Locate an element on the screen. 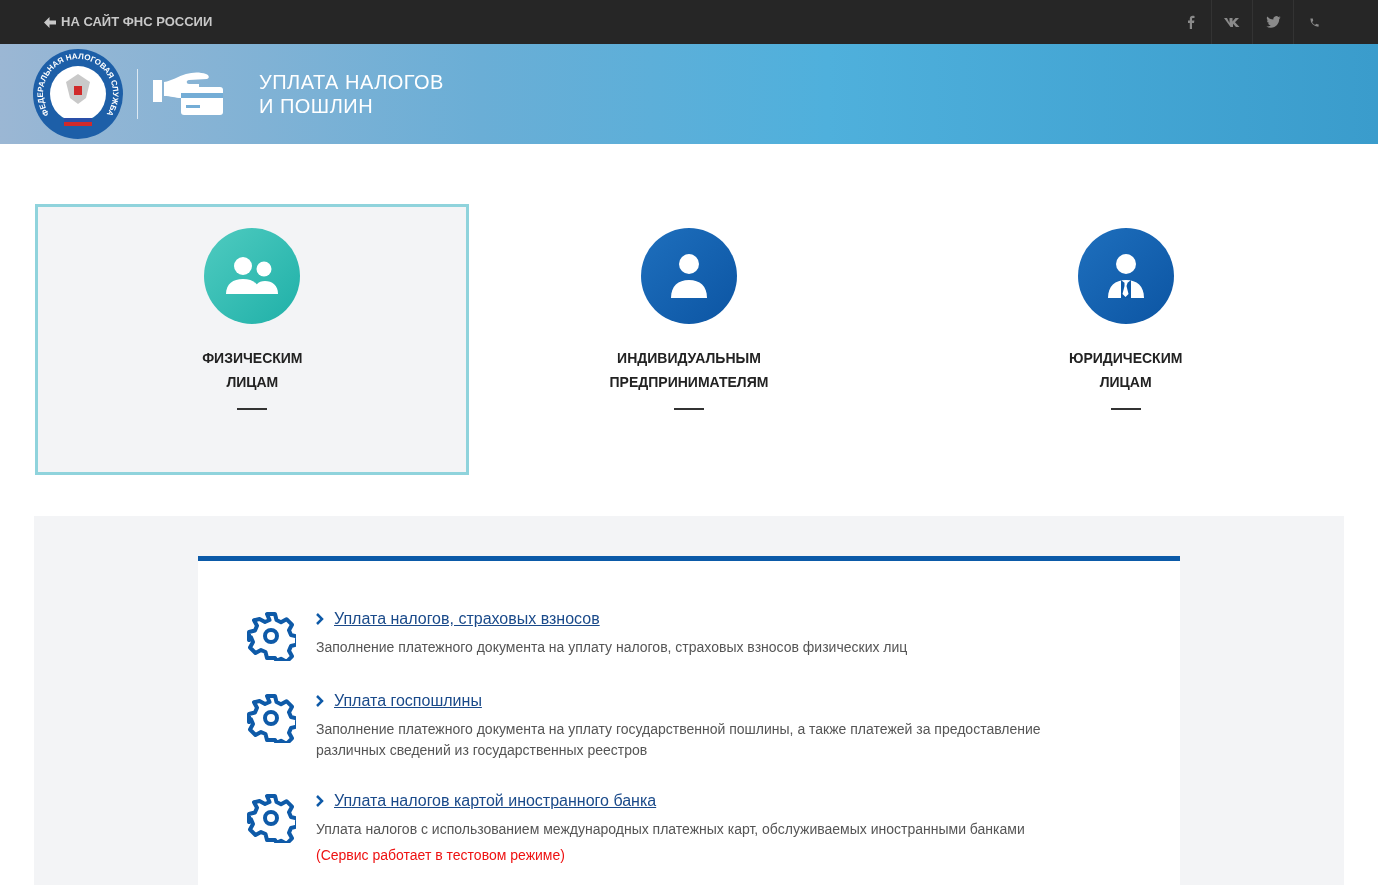  category-card: ФИЗИЧЕСКИМ ЛИЦАМ is located at coordinates (252, 339).